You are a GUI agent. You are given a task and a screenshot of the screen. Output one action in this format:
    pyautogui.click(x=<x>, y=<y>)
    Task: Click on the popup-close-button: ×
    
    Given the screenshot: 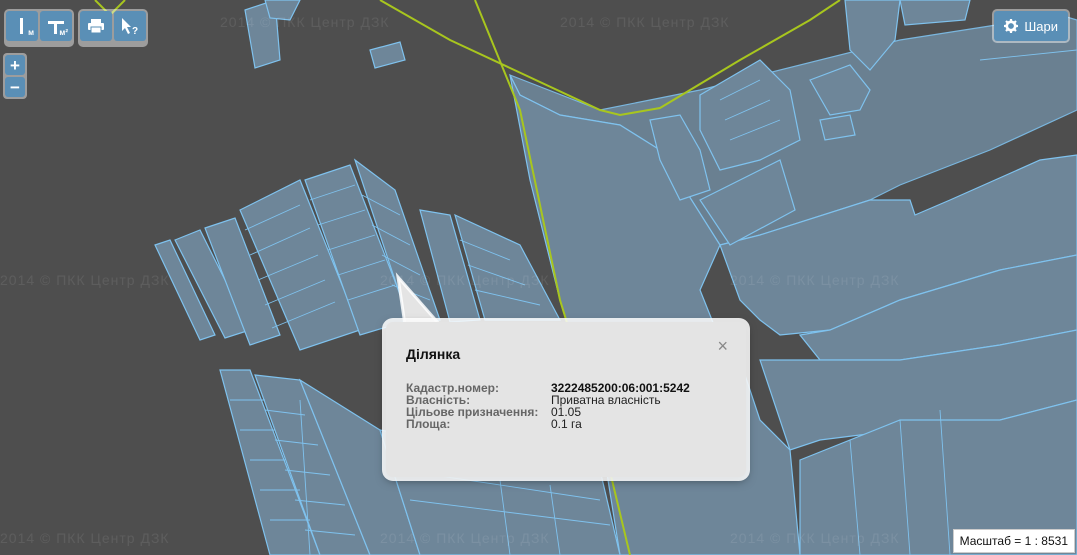 What is the action you would take?
    pyautogui.click(x=722, y=346)
    